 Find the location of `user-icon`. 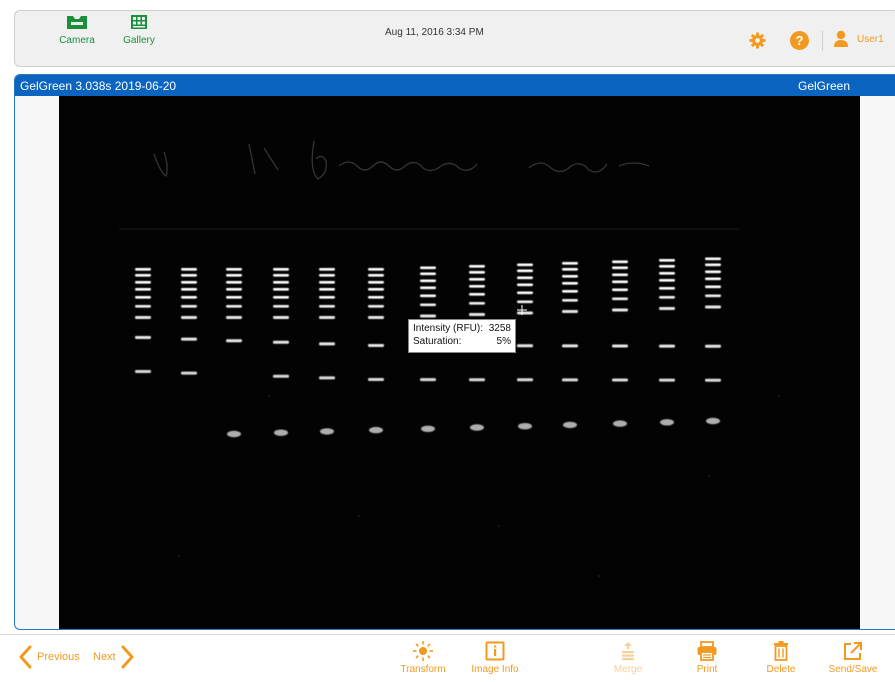

user-icon is located at coordinates (841, 38).